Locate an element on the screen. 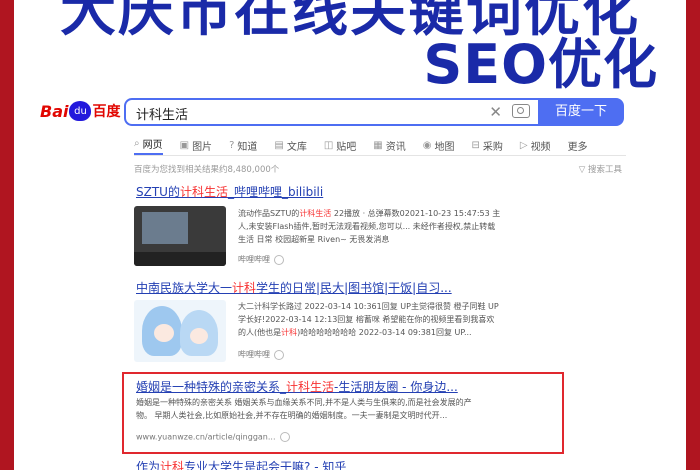  title-text: 婚姻是一种特殊的亲密关系_ is located at coordinates (211, 387).